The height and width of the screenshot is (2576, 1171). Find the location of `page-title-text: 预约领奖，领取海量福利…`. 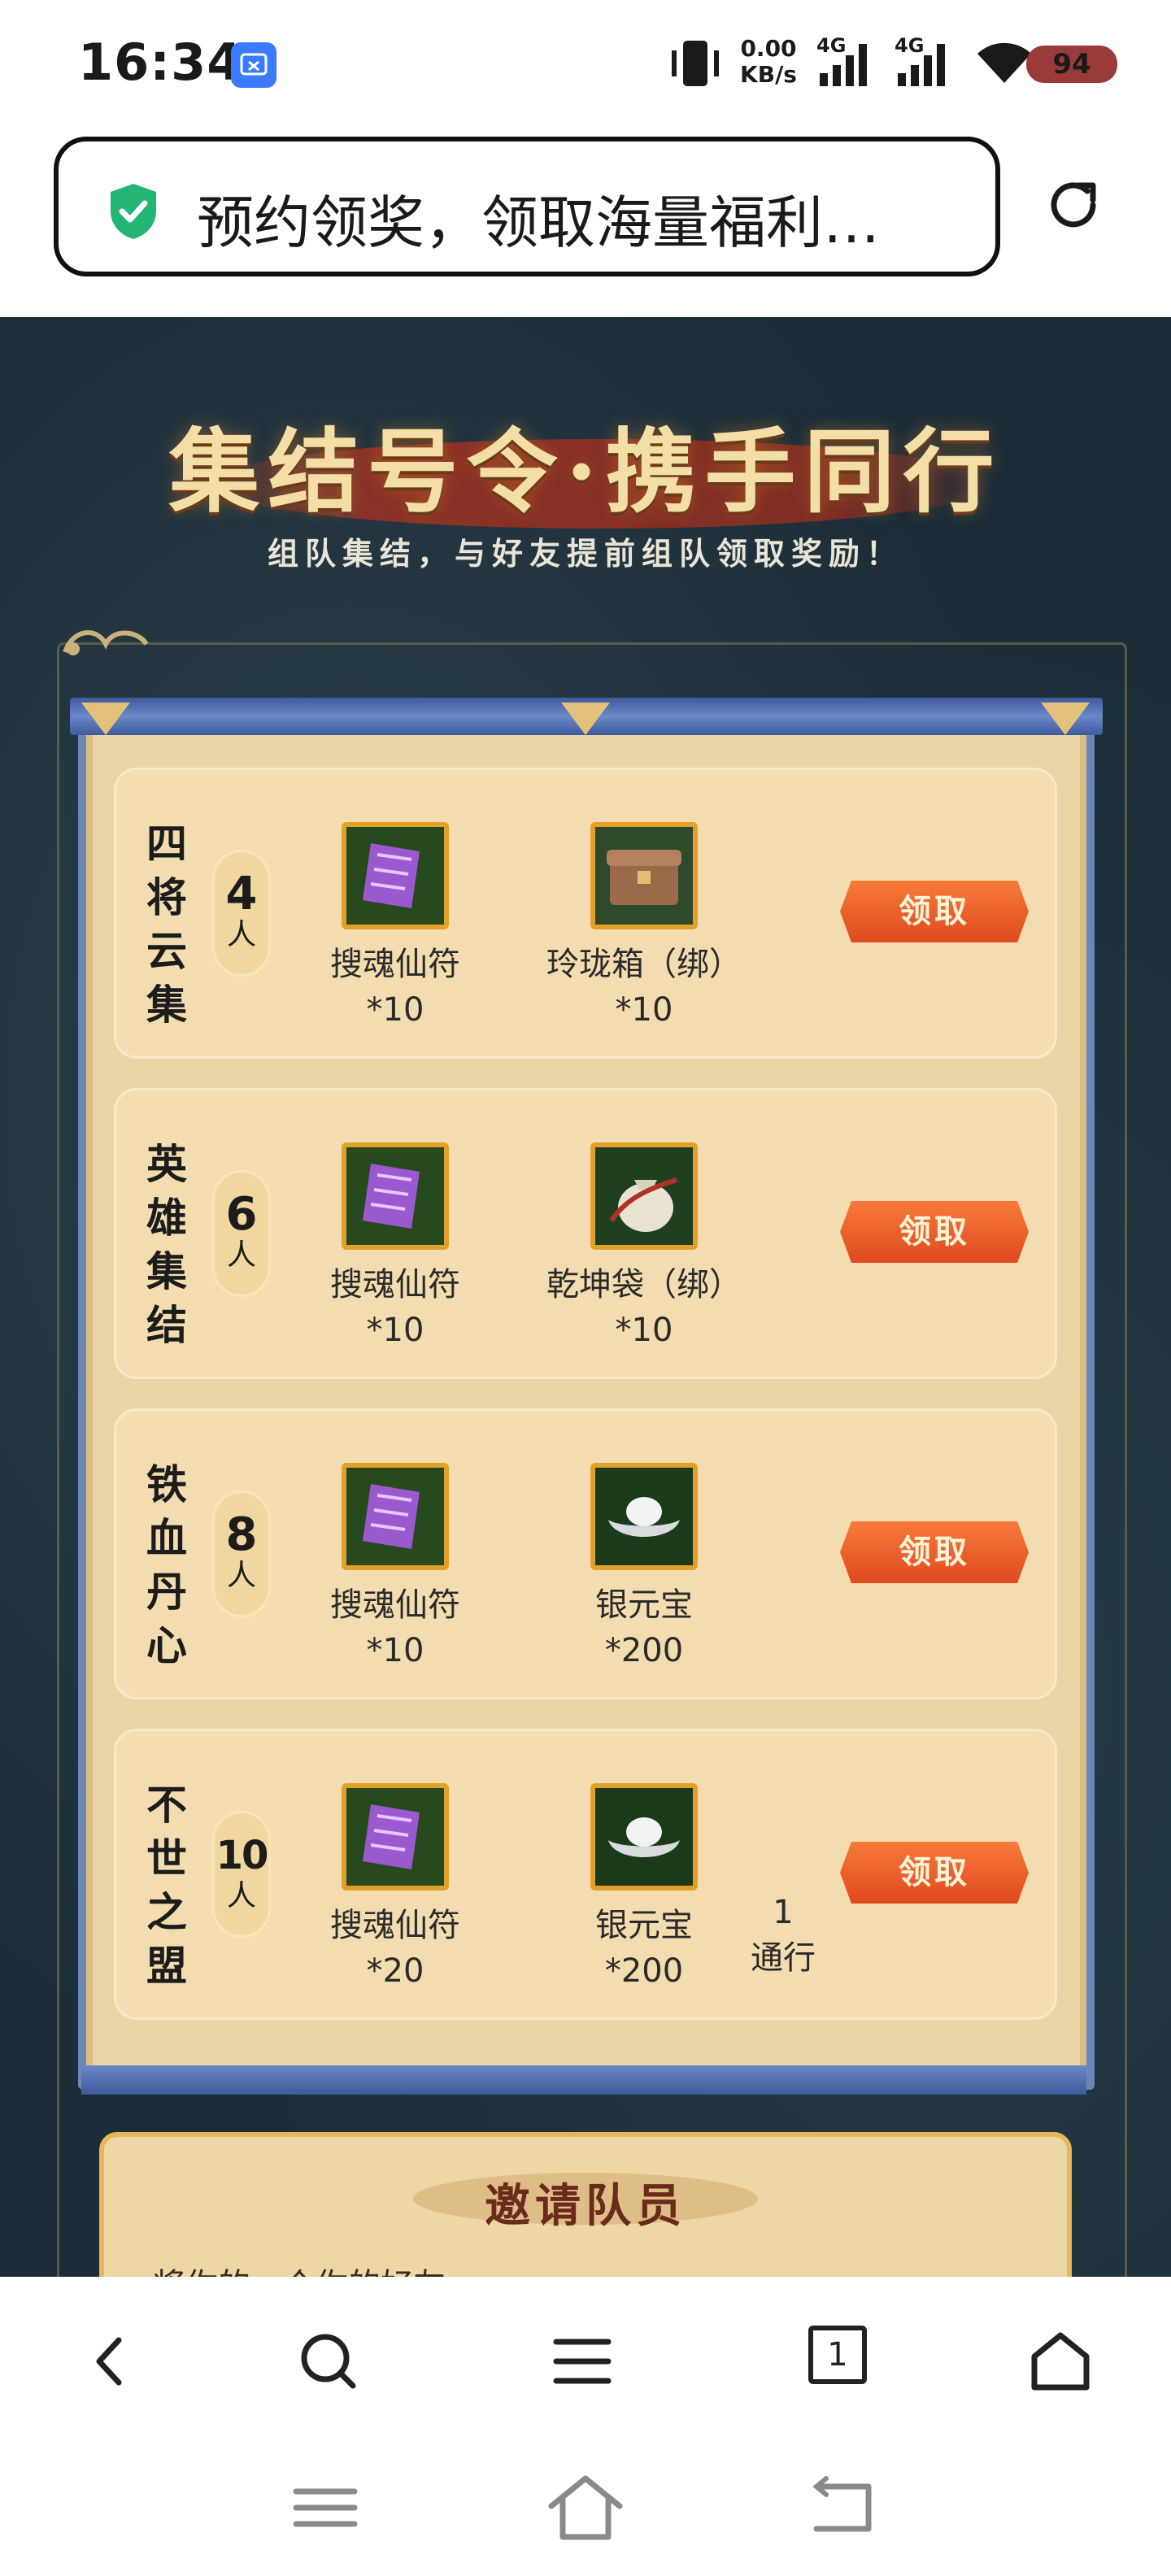

page-title-text: 预约领奖，领取海量福利… is located at coordinates (538, 223).